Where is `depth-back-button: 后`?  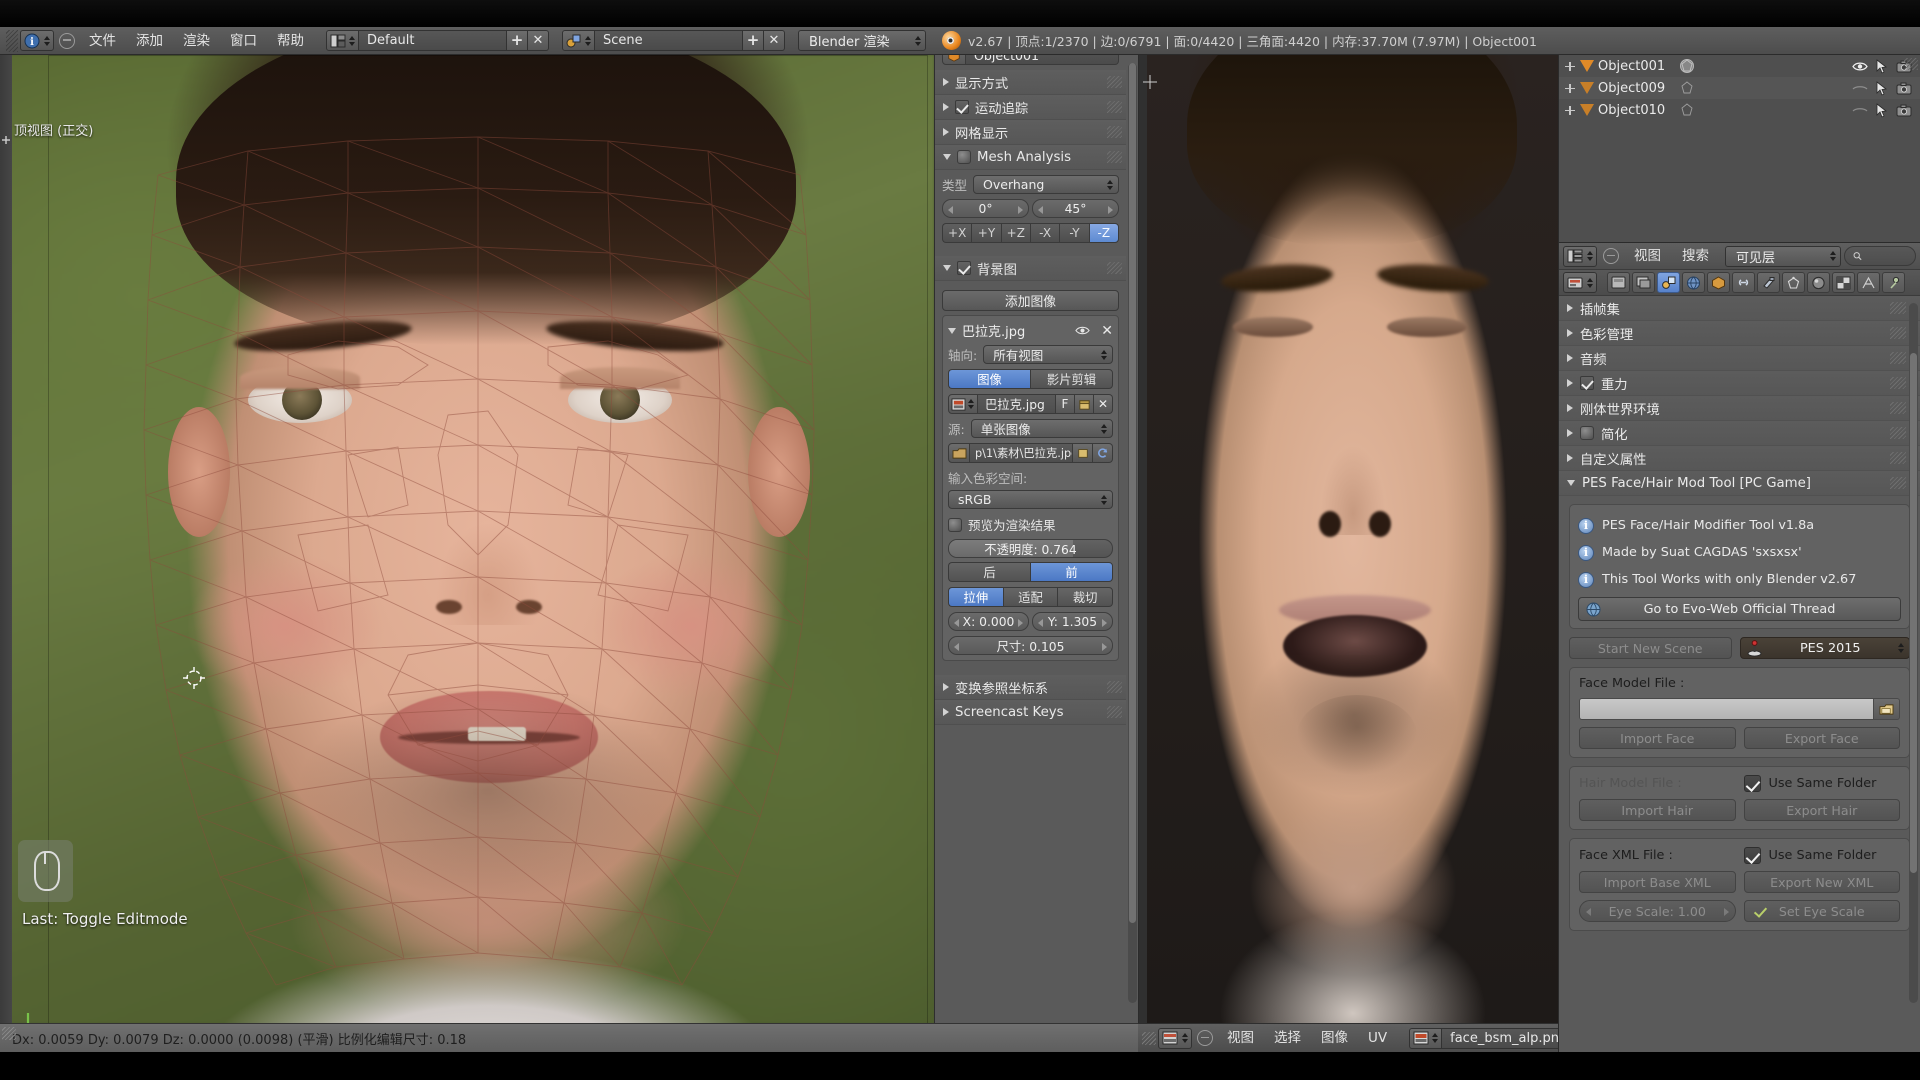
depth-back-button: 后 is located at coordinates (989, 572).